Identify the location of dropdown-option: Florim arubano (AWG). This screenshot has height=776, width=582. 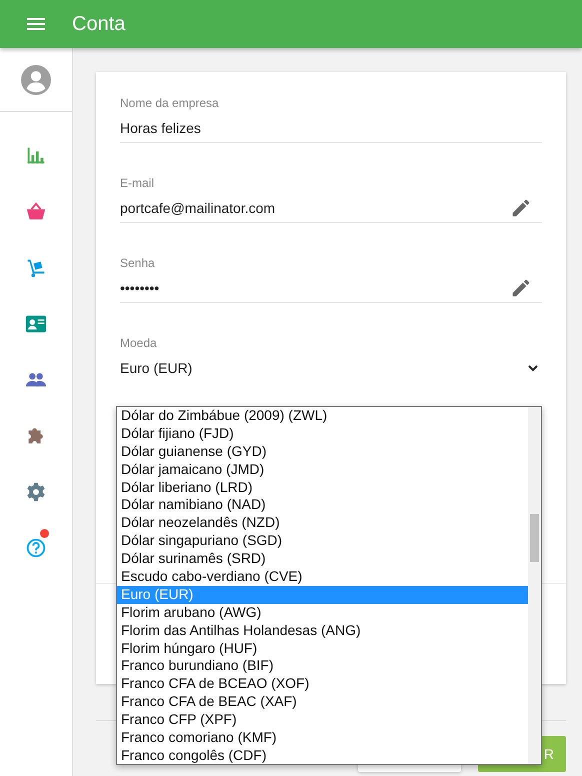
(322, 613).